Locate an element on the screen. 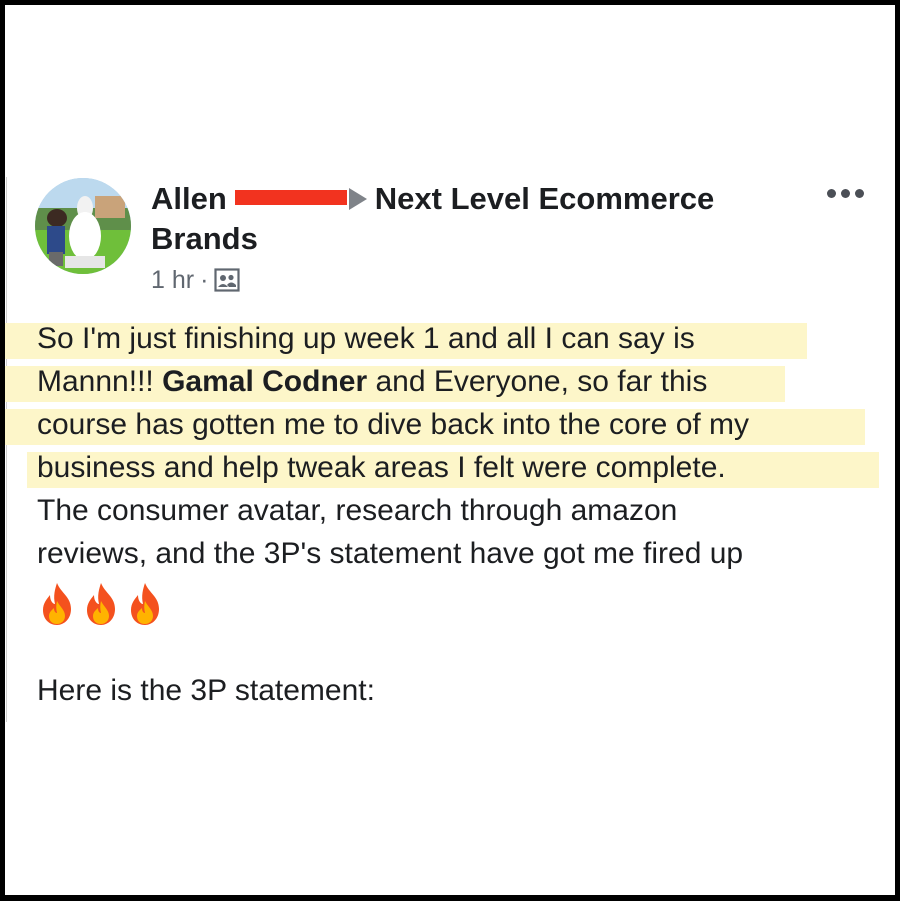 Image resolution: width=900 pixels, height=901 pixels. emoji-row is located at coordinates (462, 605).